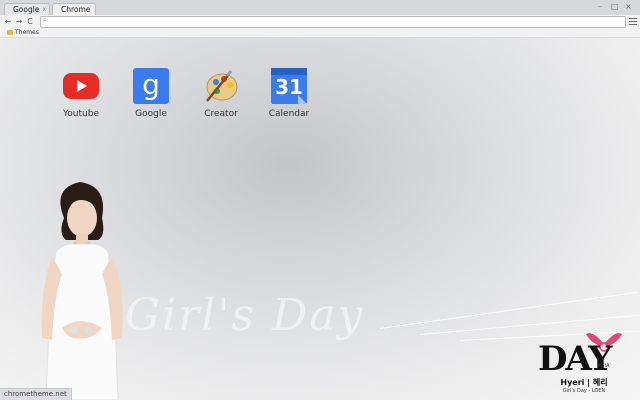 The width and height of the screenshot is (640, 400). I want to click on search-icon: ⌕, so click(45, 20).